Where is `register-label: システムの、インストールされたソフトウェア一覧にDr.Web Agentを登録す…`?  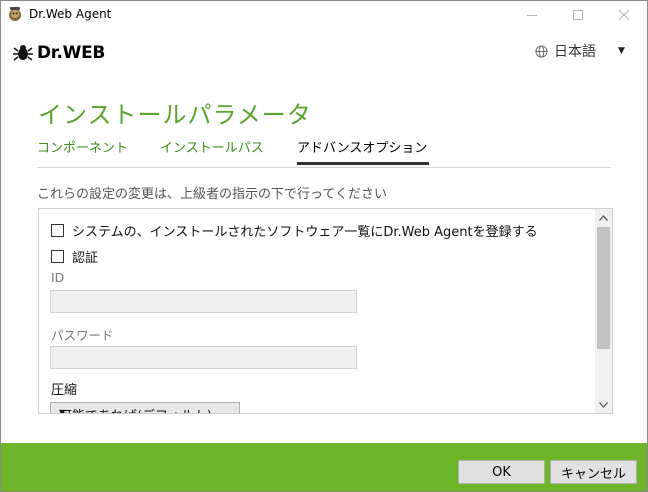 register-label: システムの、インストールされたソフトウェア一覧にDr.Web Agentを登録す… is located at coordinates (305, 232).